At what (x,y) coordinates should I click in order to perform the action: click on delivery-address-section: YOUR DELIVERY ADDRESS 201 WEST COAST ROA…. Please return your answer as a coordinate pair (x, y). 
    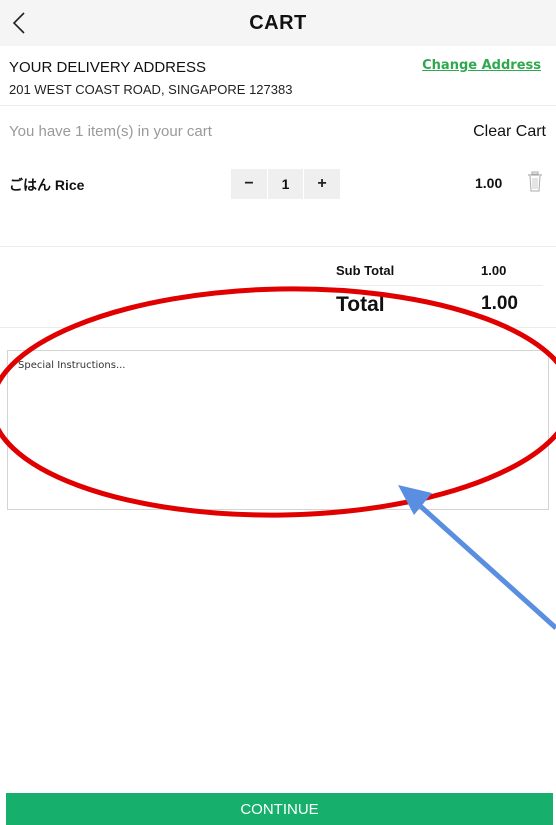
    Looking at the image, I should click on (278, 76).